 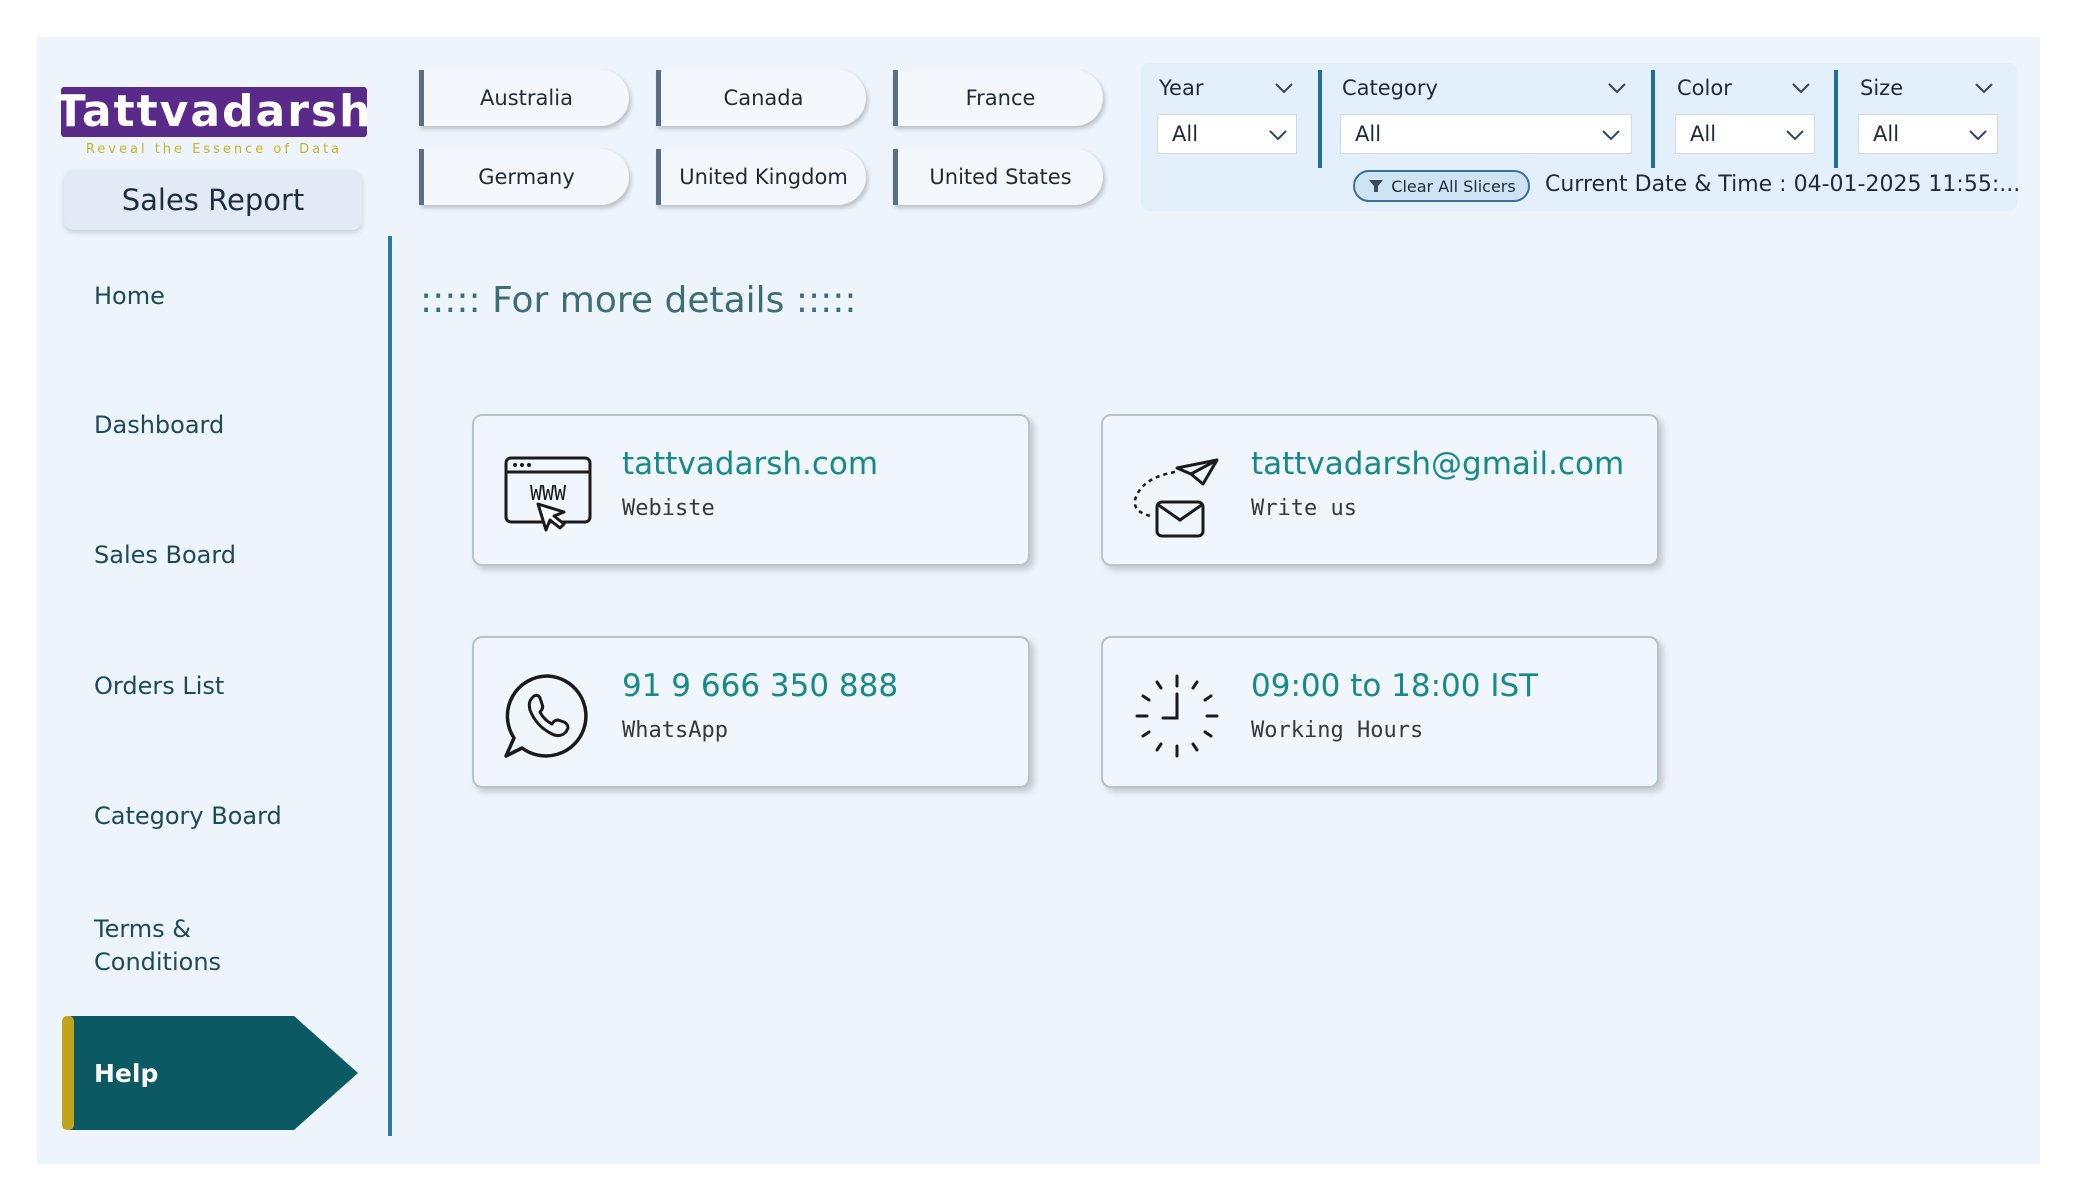 What do you see at coordinates (751, 712) in the screenshot?
I see `phone-card: 91 9 666 350 888 WhatsApp` at bounding box center [751, 712].